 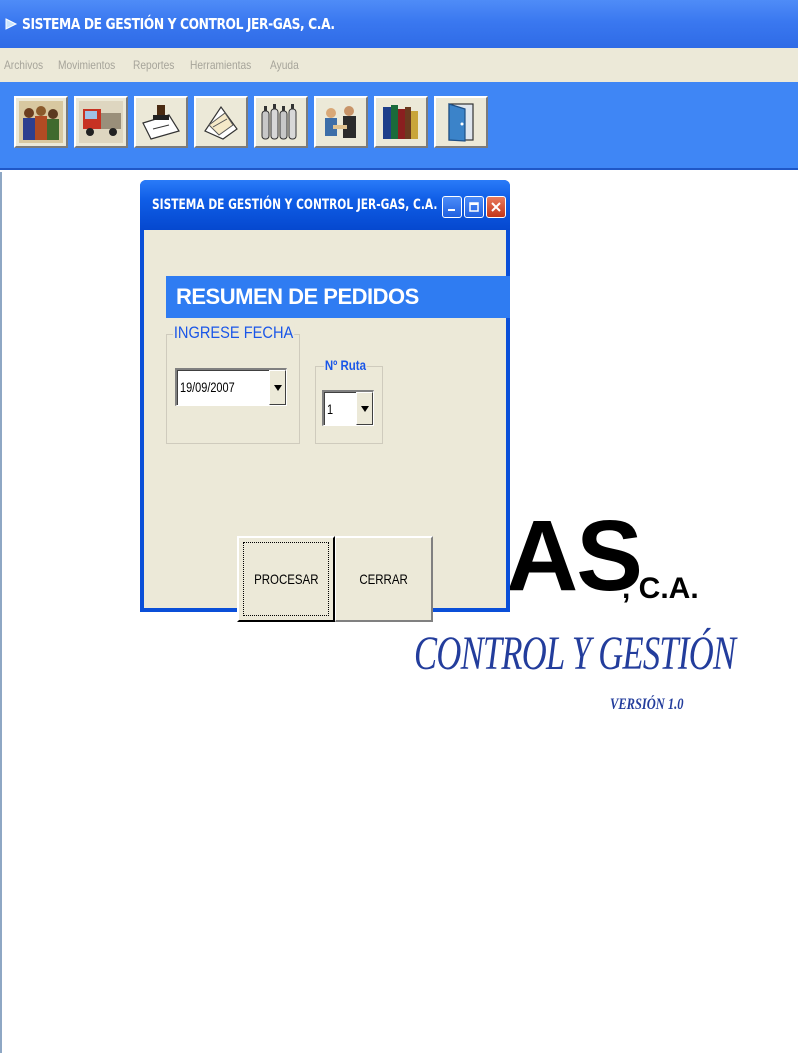 What do you see at coordinates (11, 24) in the screenshot?
I see `app-icon` at bounding box center [11, 24].